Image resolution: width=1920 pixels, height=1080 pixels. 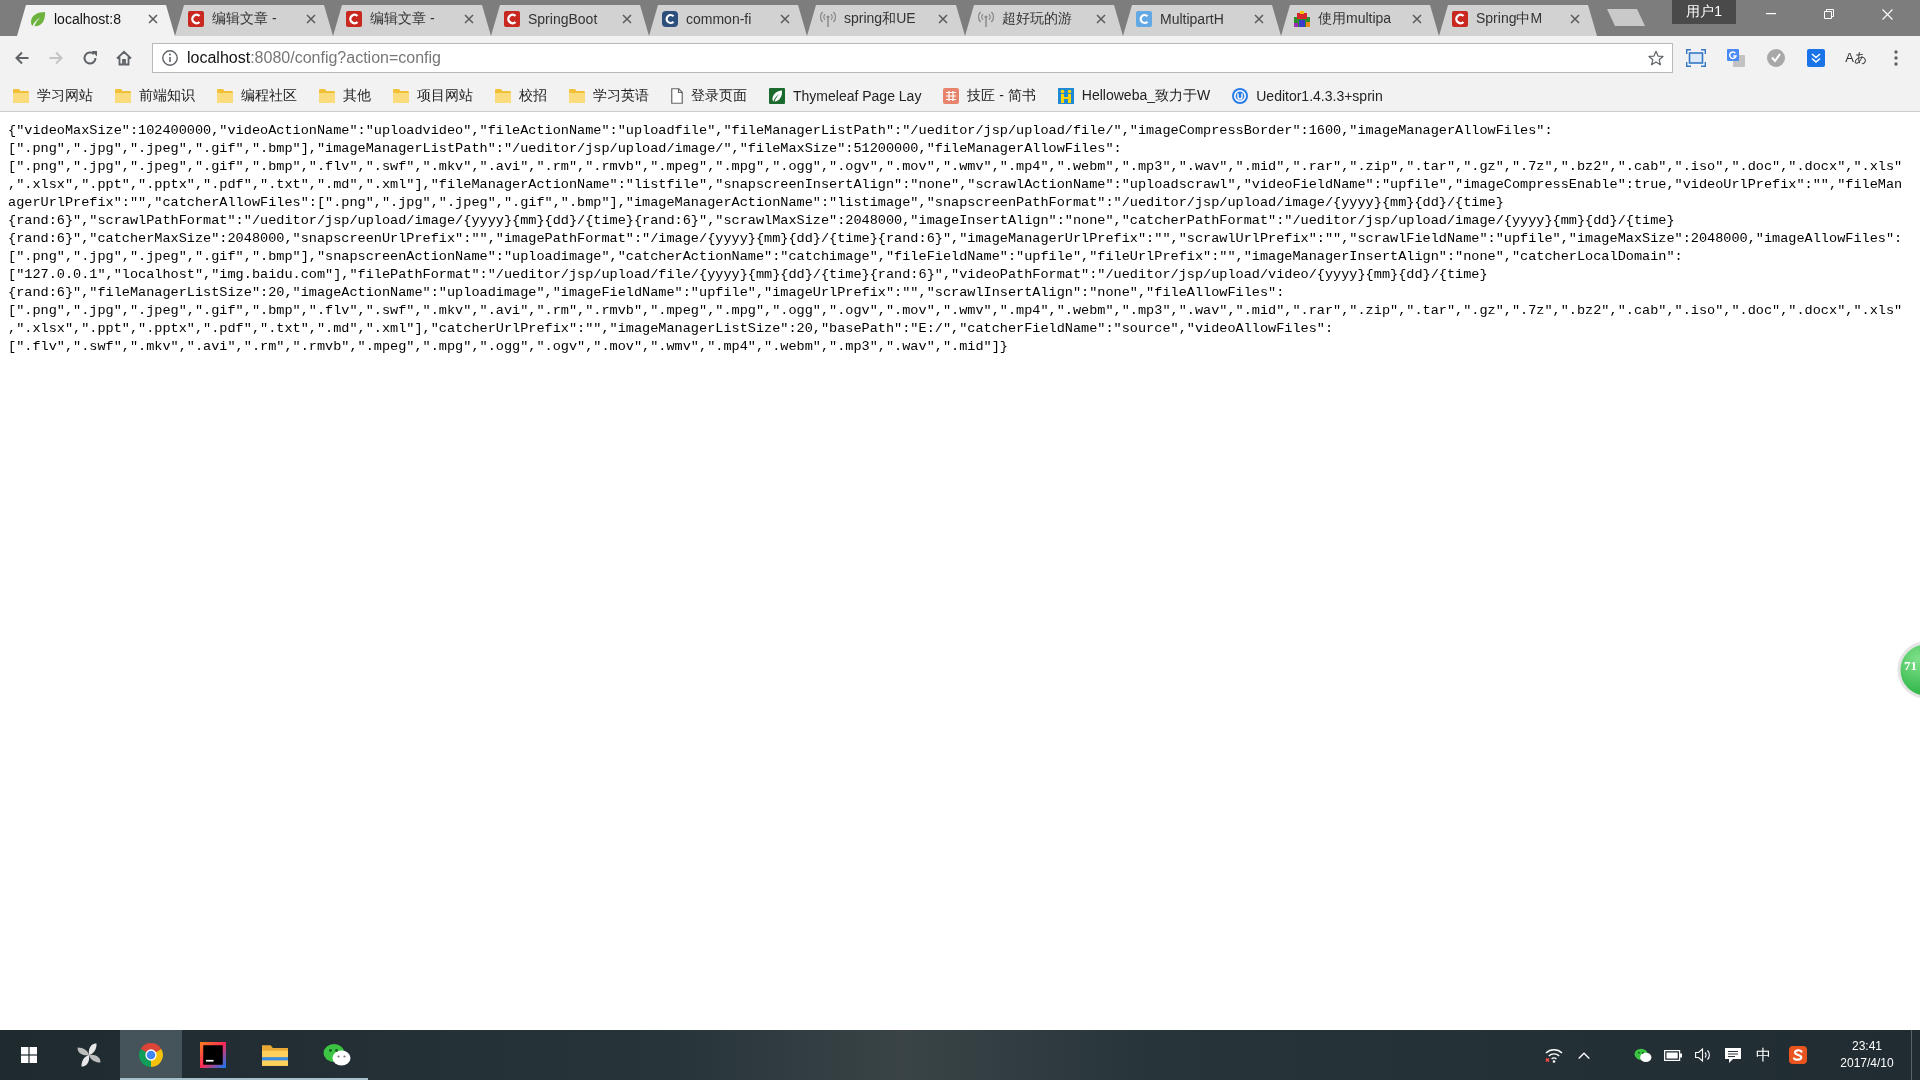 What do you see at coordinates (1673, 1055) in the screenshot?
I see `battery-icon` at bounding box center [1673, 1055].